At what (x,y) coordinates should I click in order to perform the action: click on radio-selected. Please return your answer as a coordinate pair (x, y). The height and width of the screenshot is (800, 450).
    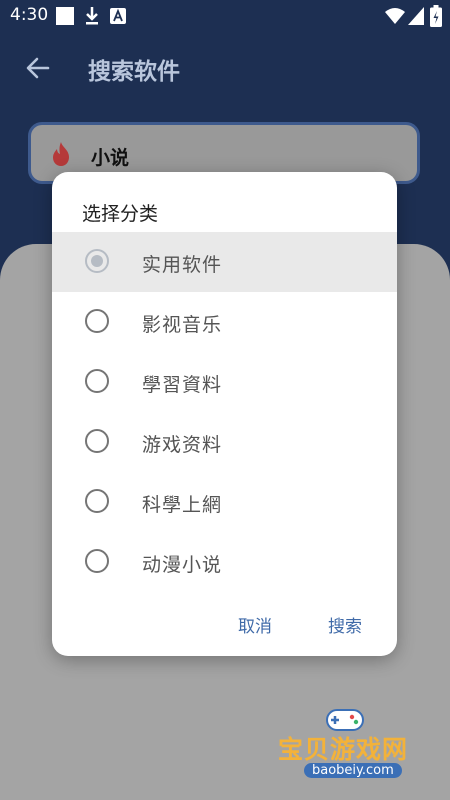
    Looking at the image, I should click on (97, 261).